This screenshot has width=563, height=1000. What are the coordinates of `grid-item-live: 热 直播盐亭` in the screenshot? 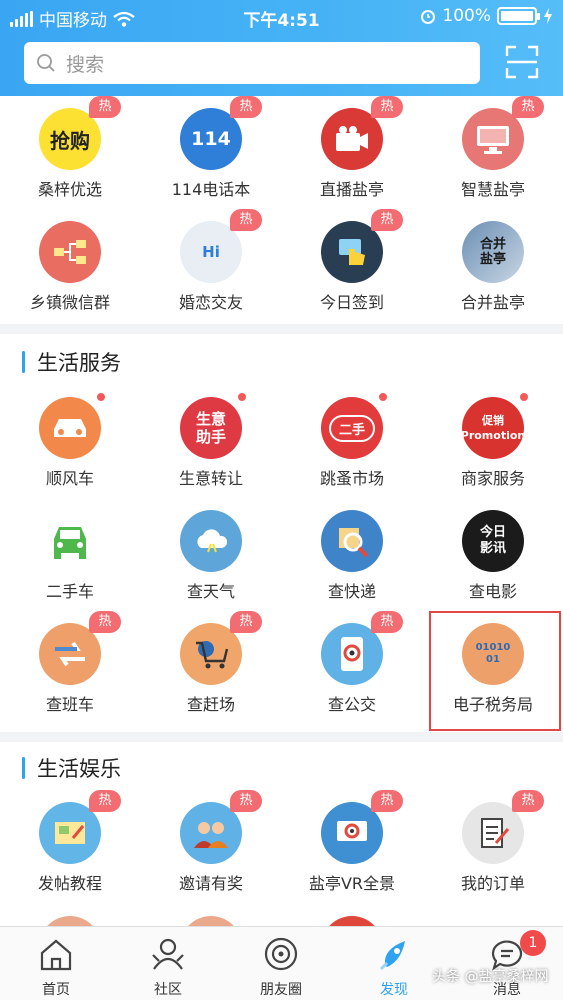 It's located at (352, 152).